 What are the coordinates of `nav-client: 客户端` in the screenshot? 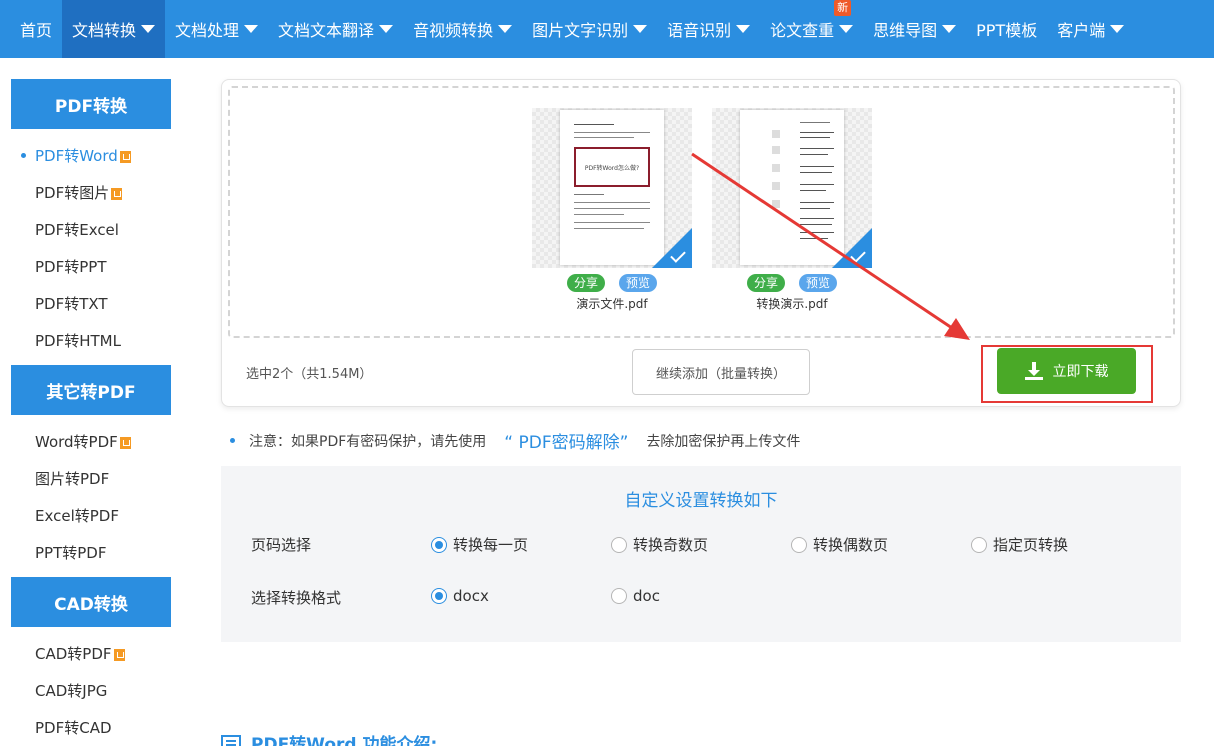 It's located at (1090, 29).